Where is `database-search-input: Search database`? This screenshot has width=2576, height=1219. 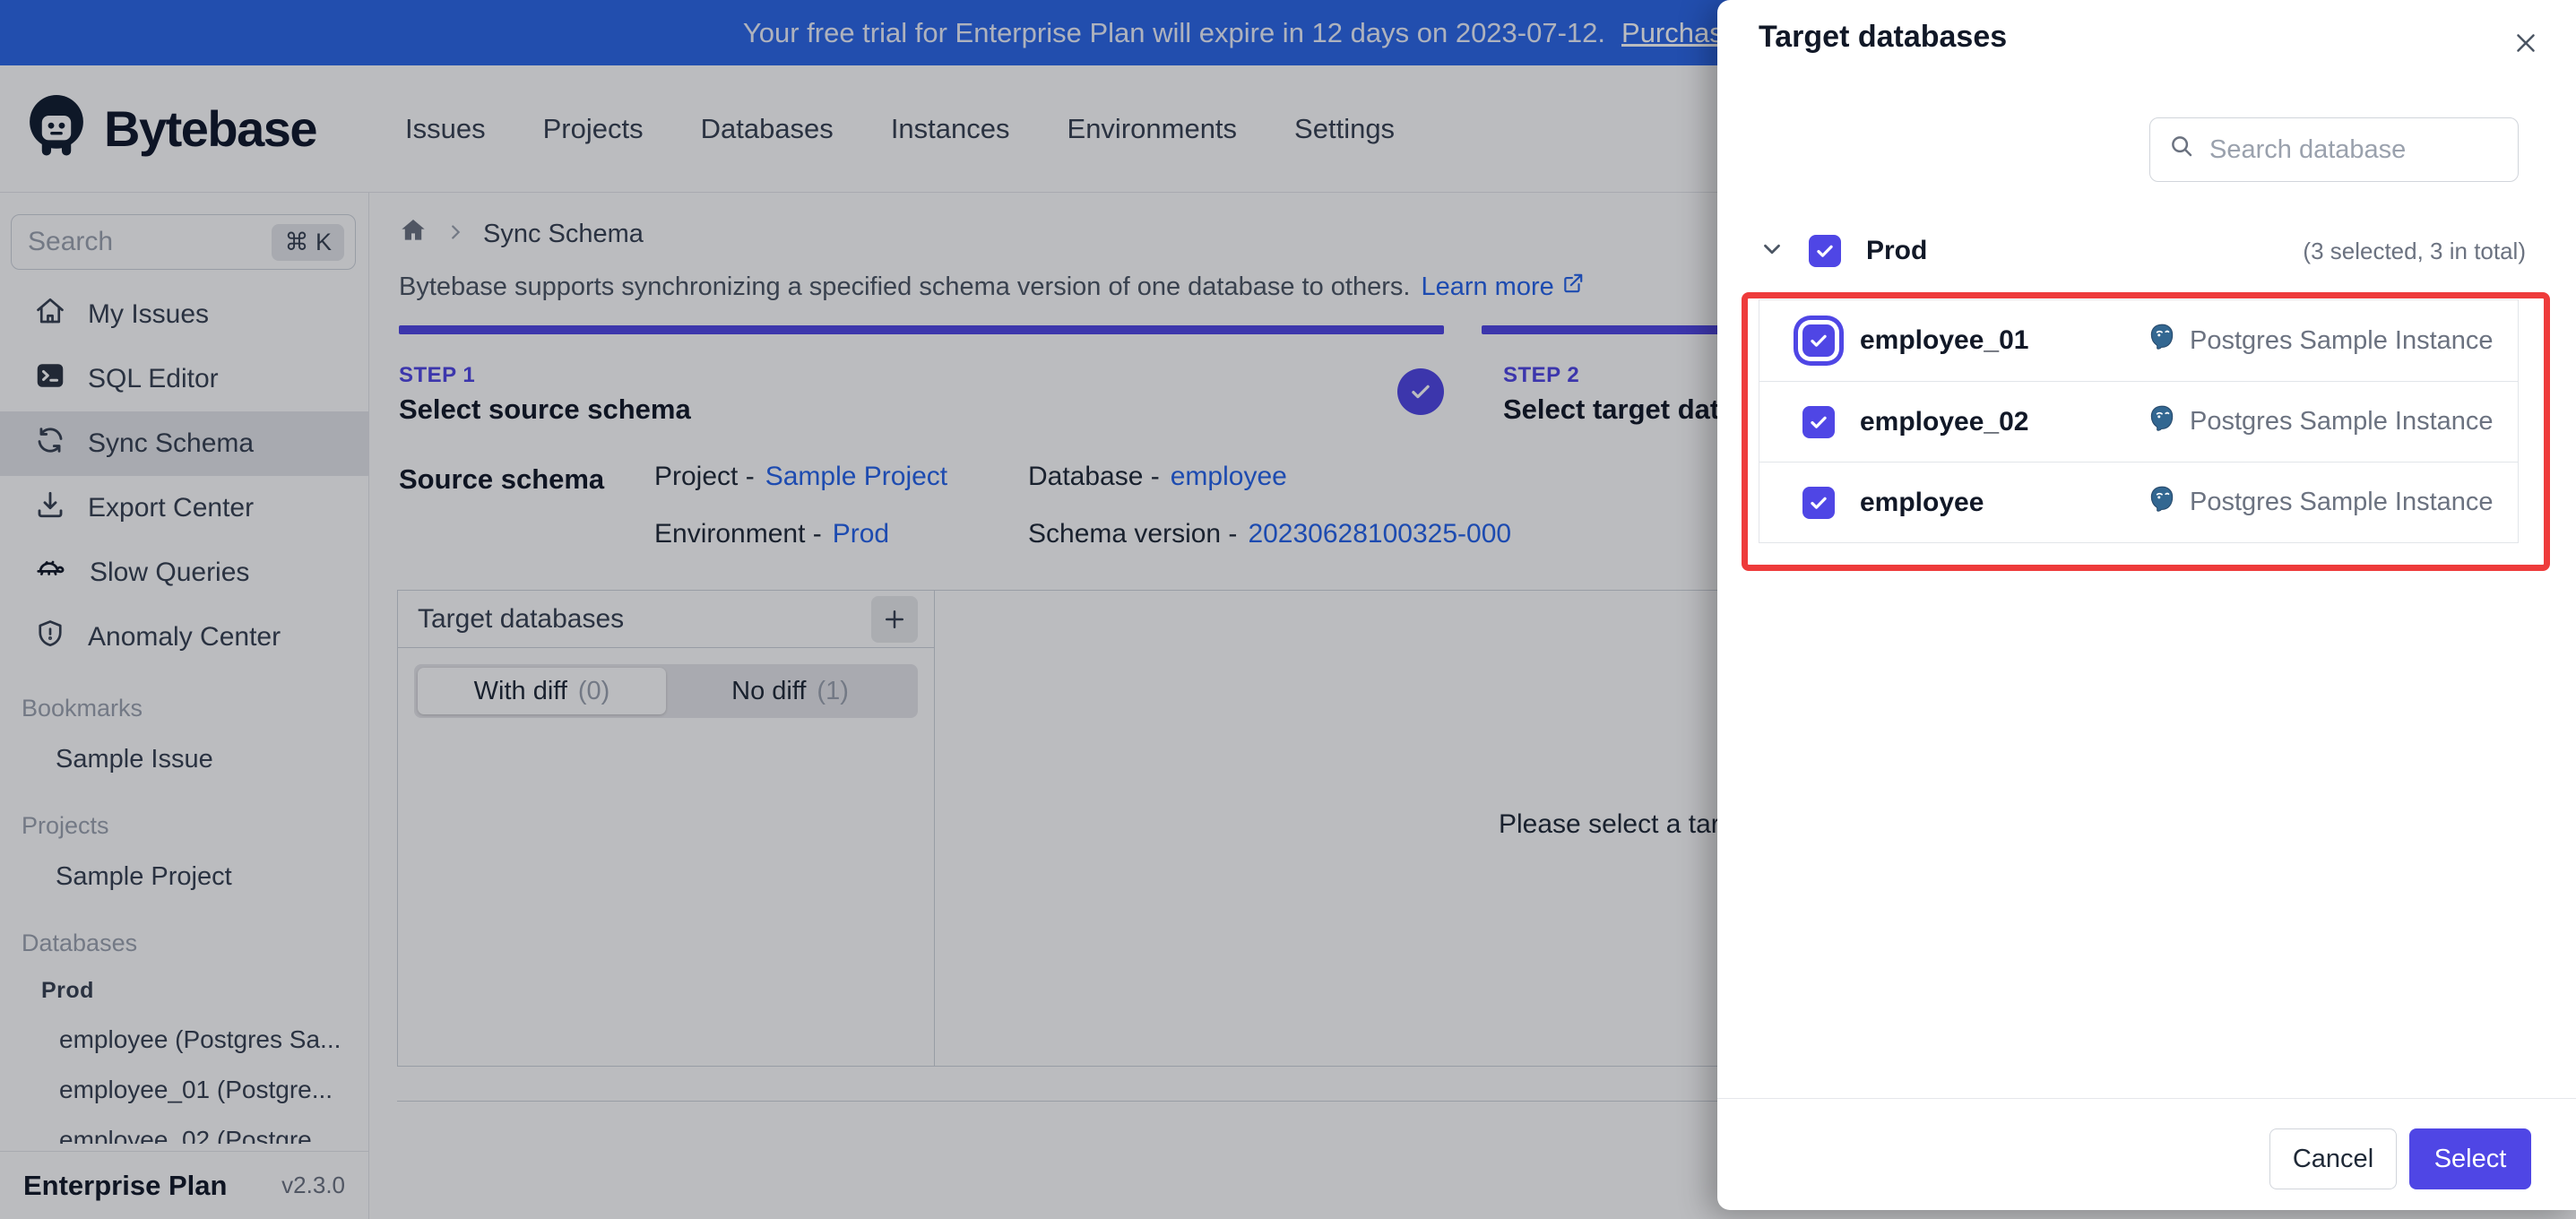 database-search-input: Search database is located at coordinates (2334, 150).